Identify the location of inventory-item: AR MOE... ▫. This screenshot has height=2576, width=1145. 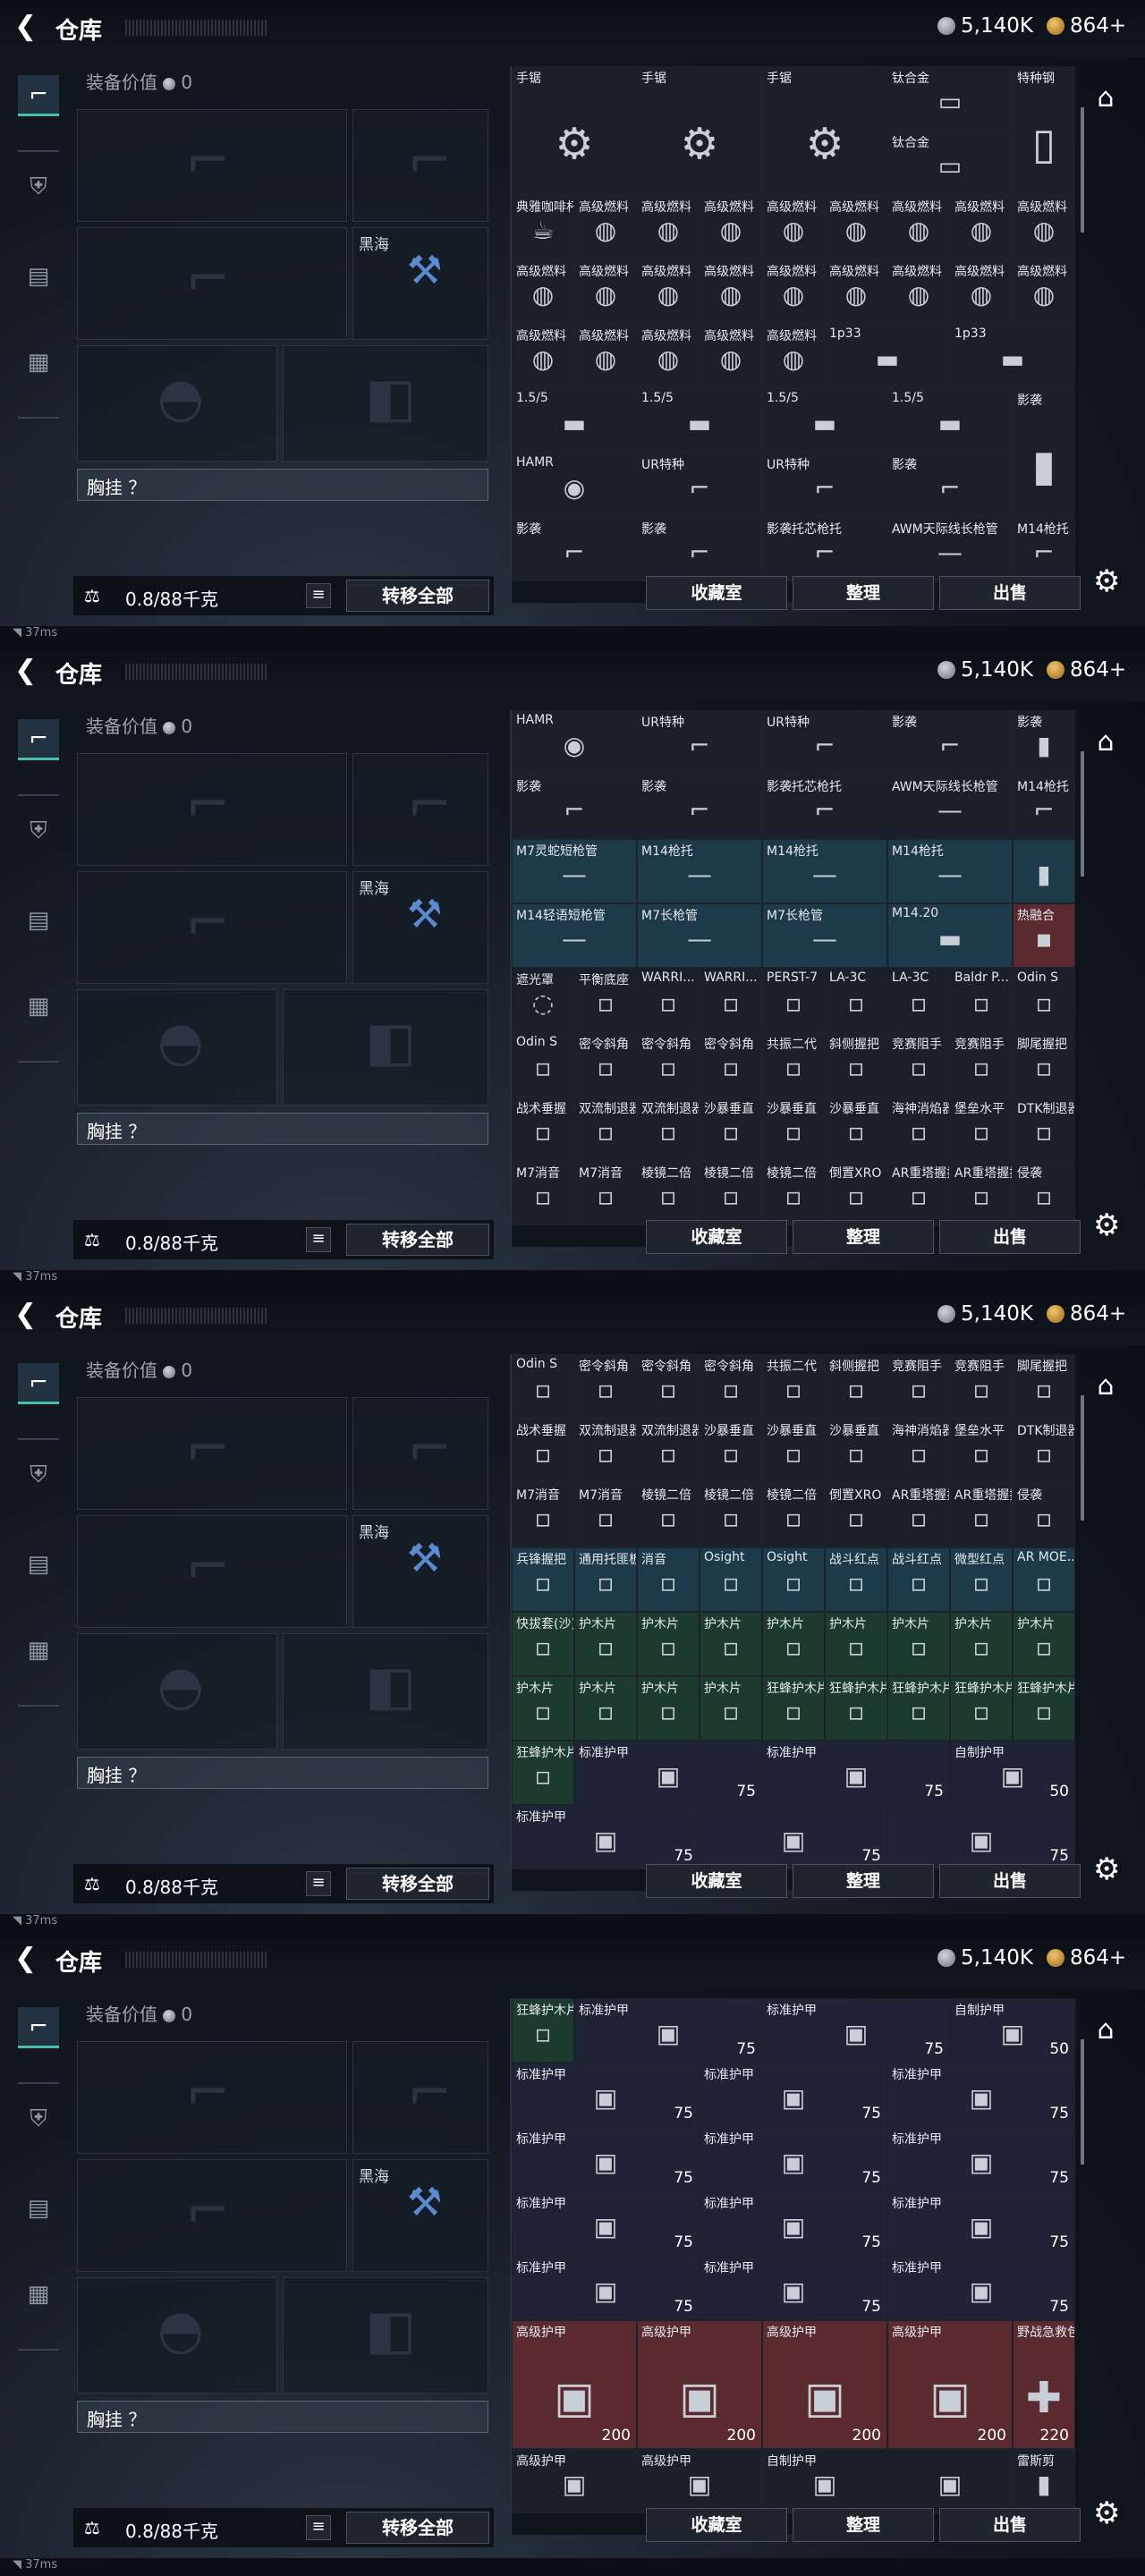
(1044, 1579).